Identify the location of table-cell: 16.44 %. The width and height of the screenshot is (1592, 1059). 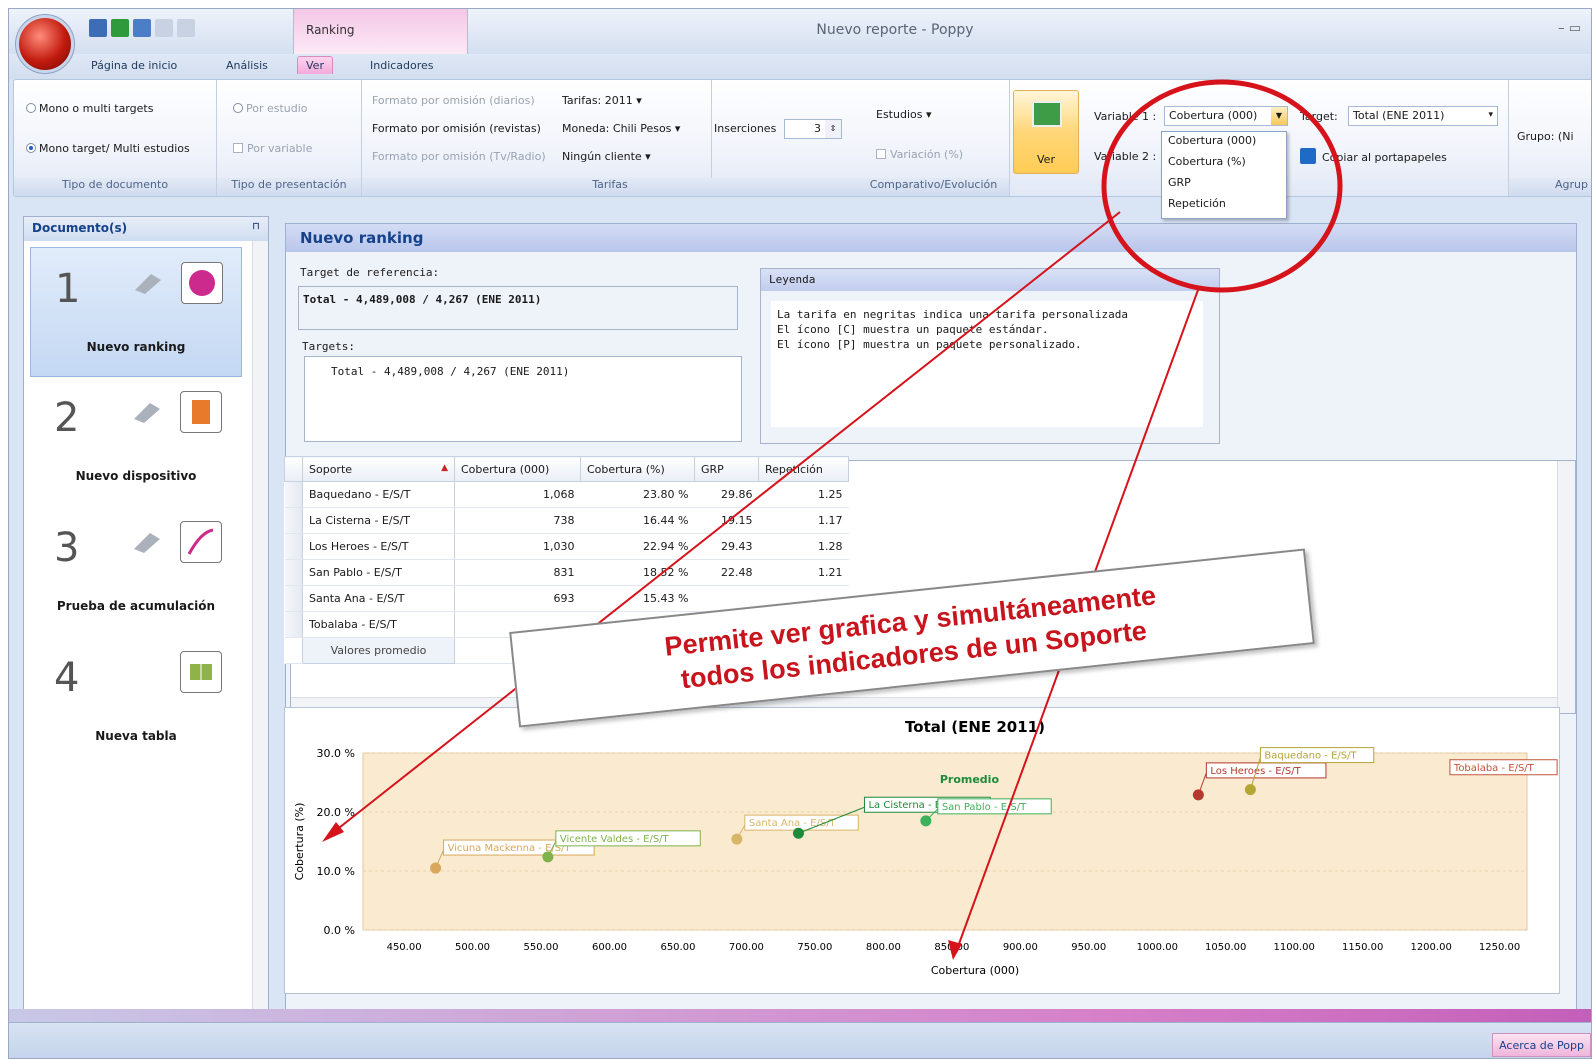
(637, 520).